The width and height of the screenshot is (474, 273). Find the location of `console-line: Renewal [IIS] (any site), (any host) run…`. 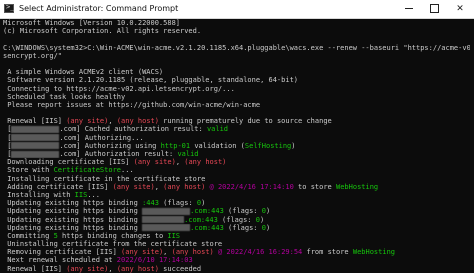

console-line: Renewal [IIS] (any site), (any host) run… is located at coordinates (238, 121).